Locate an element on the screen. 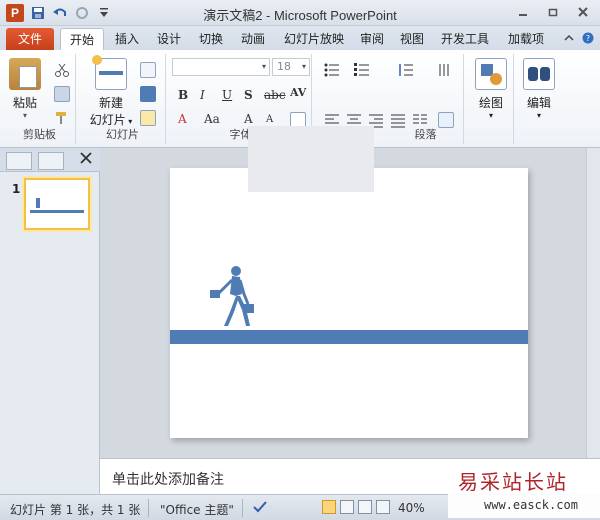  new-slide-label-2: 幻灯片 is located at coordinates (107, 120).